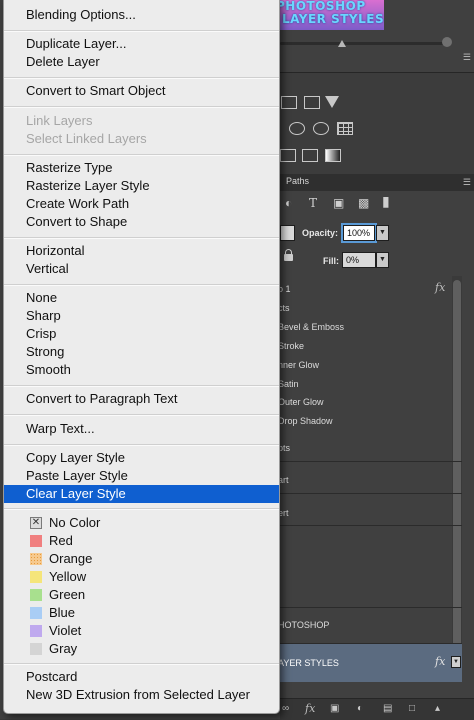 Image resolution: width=474 pixels, height=720 pixels. What do you see at coordinates (141, 316) in the screenshot?
I see `menu-item-antialias-sharp: Sharp` at bounding box center [141, 316].